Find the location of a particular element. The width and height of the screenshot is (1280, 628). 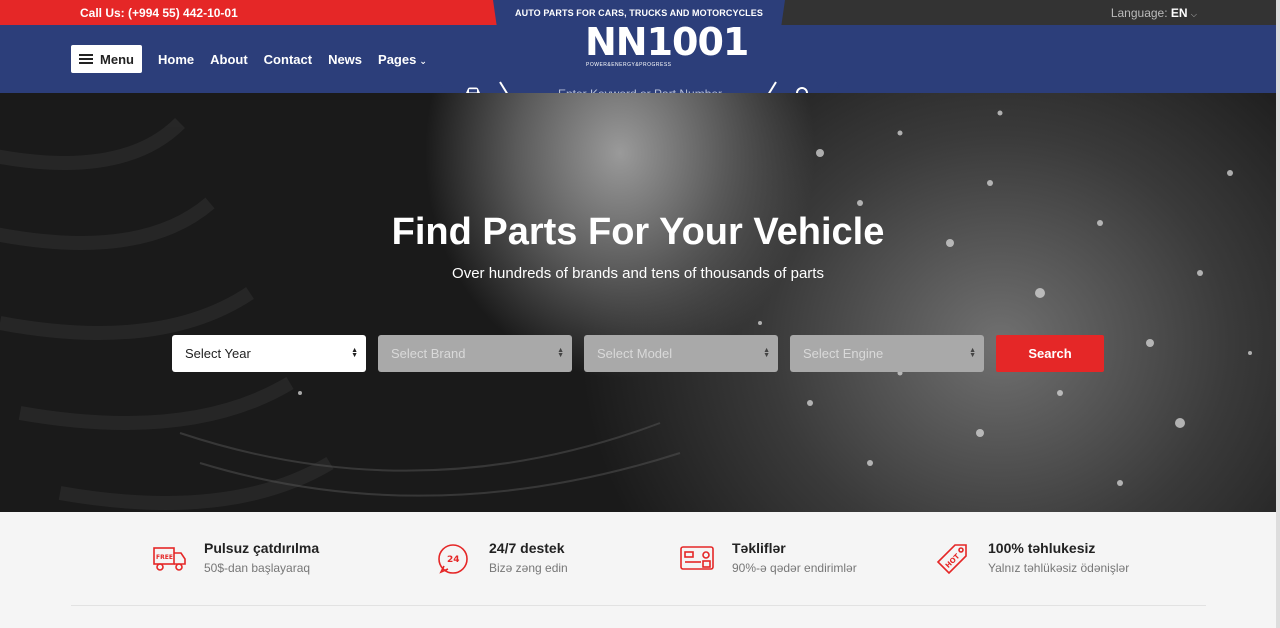

top-bar-red-strip is located at coordinates (255, 12).